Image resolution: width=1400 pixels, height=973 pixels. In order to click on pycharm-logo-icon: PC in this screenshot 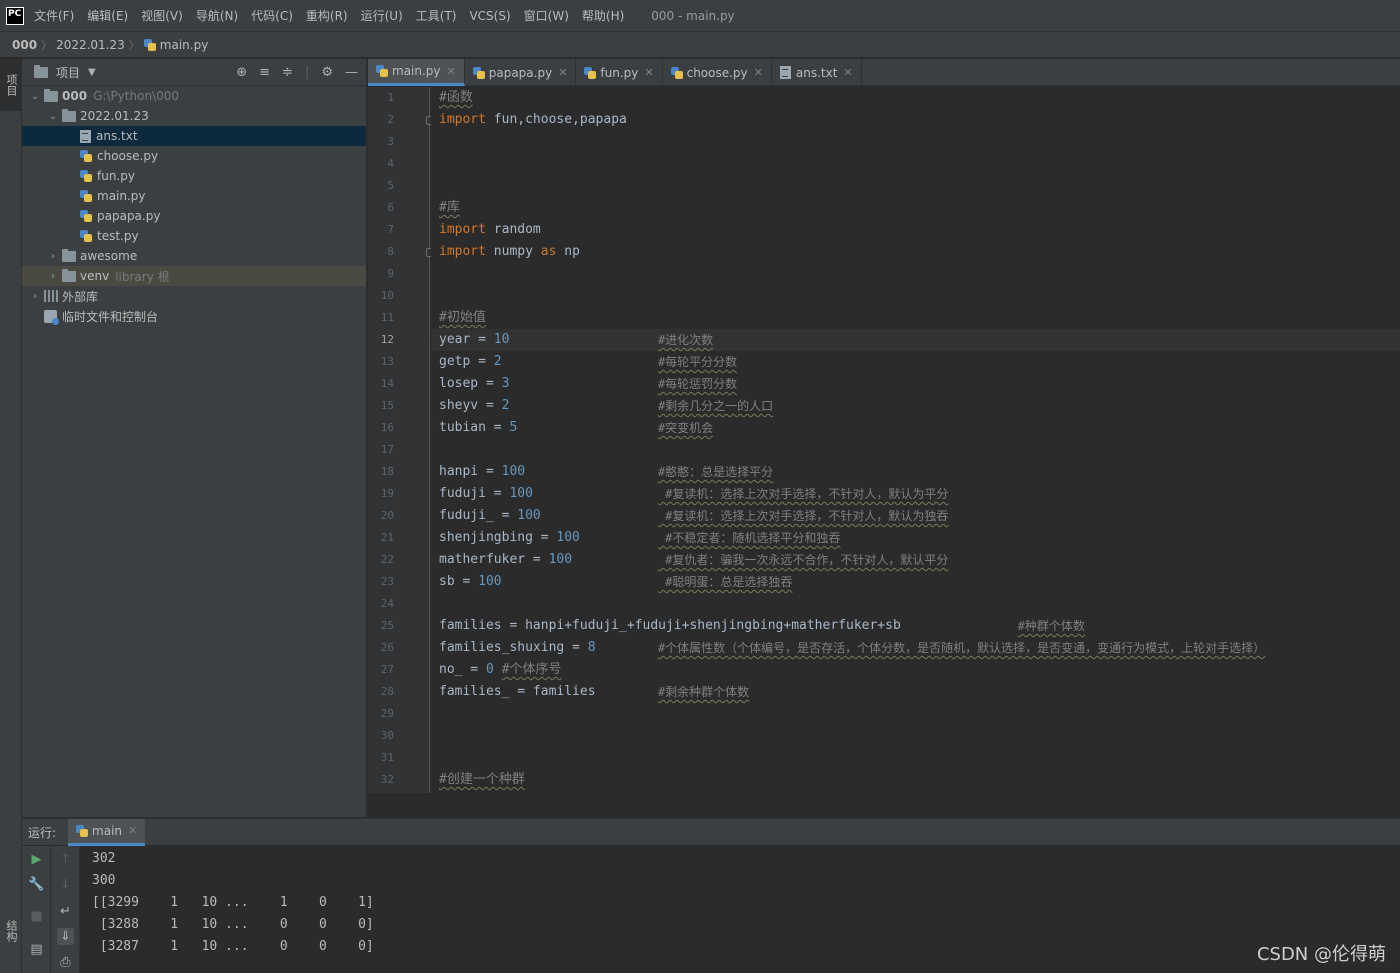, I will do `click(15, 15)`.